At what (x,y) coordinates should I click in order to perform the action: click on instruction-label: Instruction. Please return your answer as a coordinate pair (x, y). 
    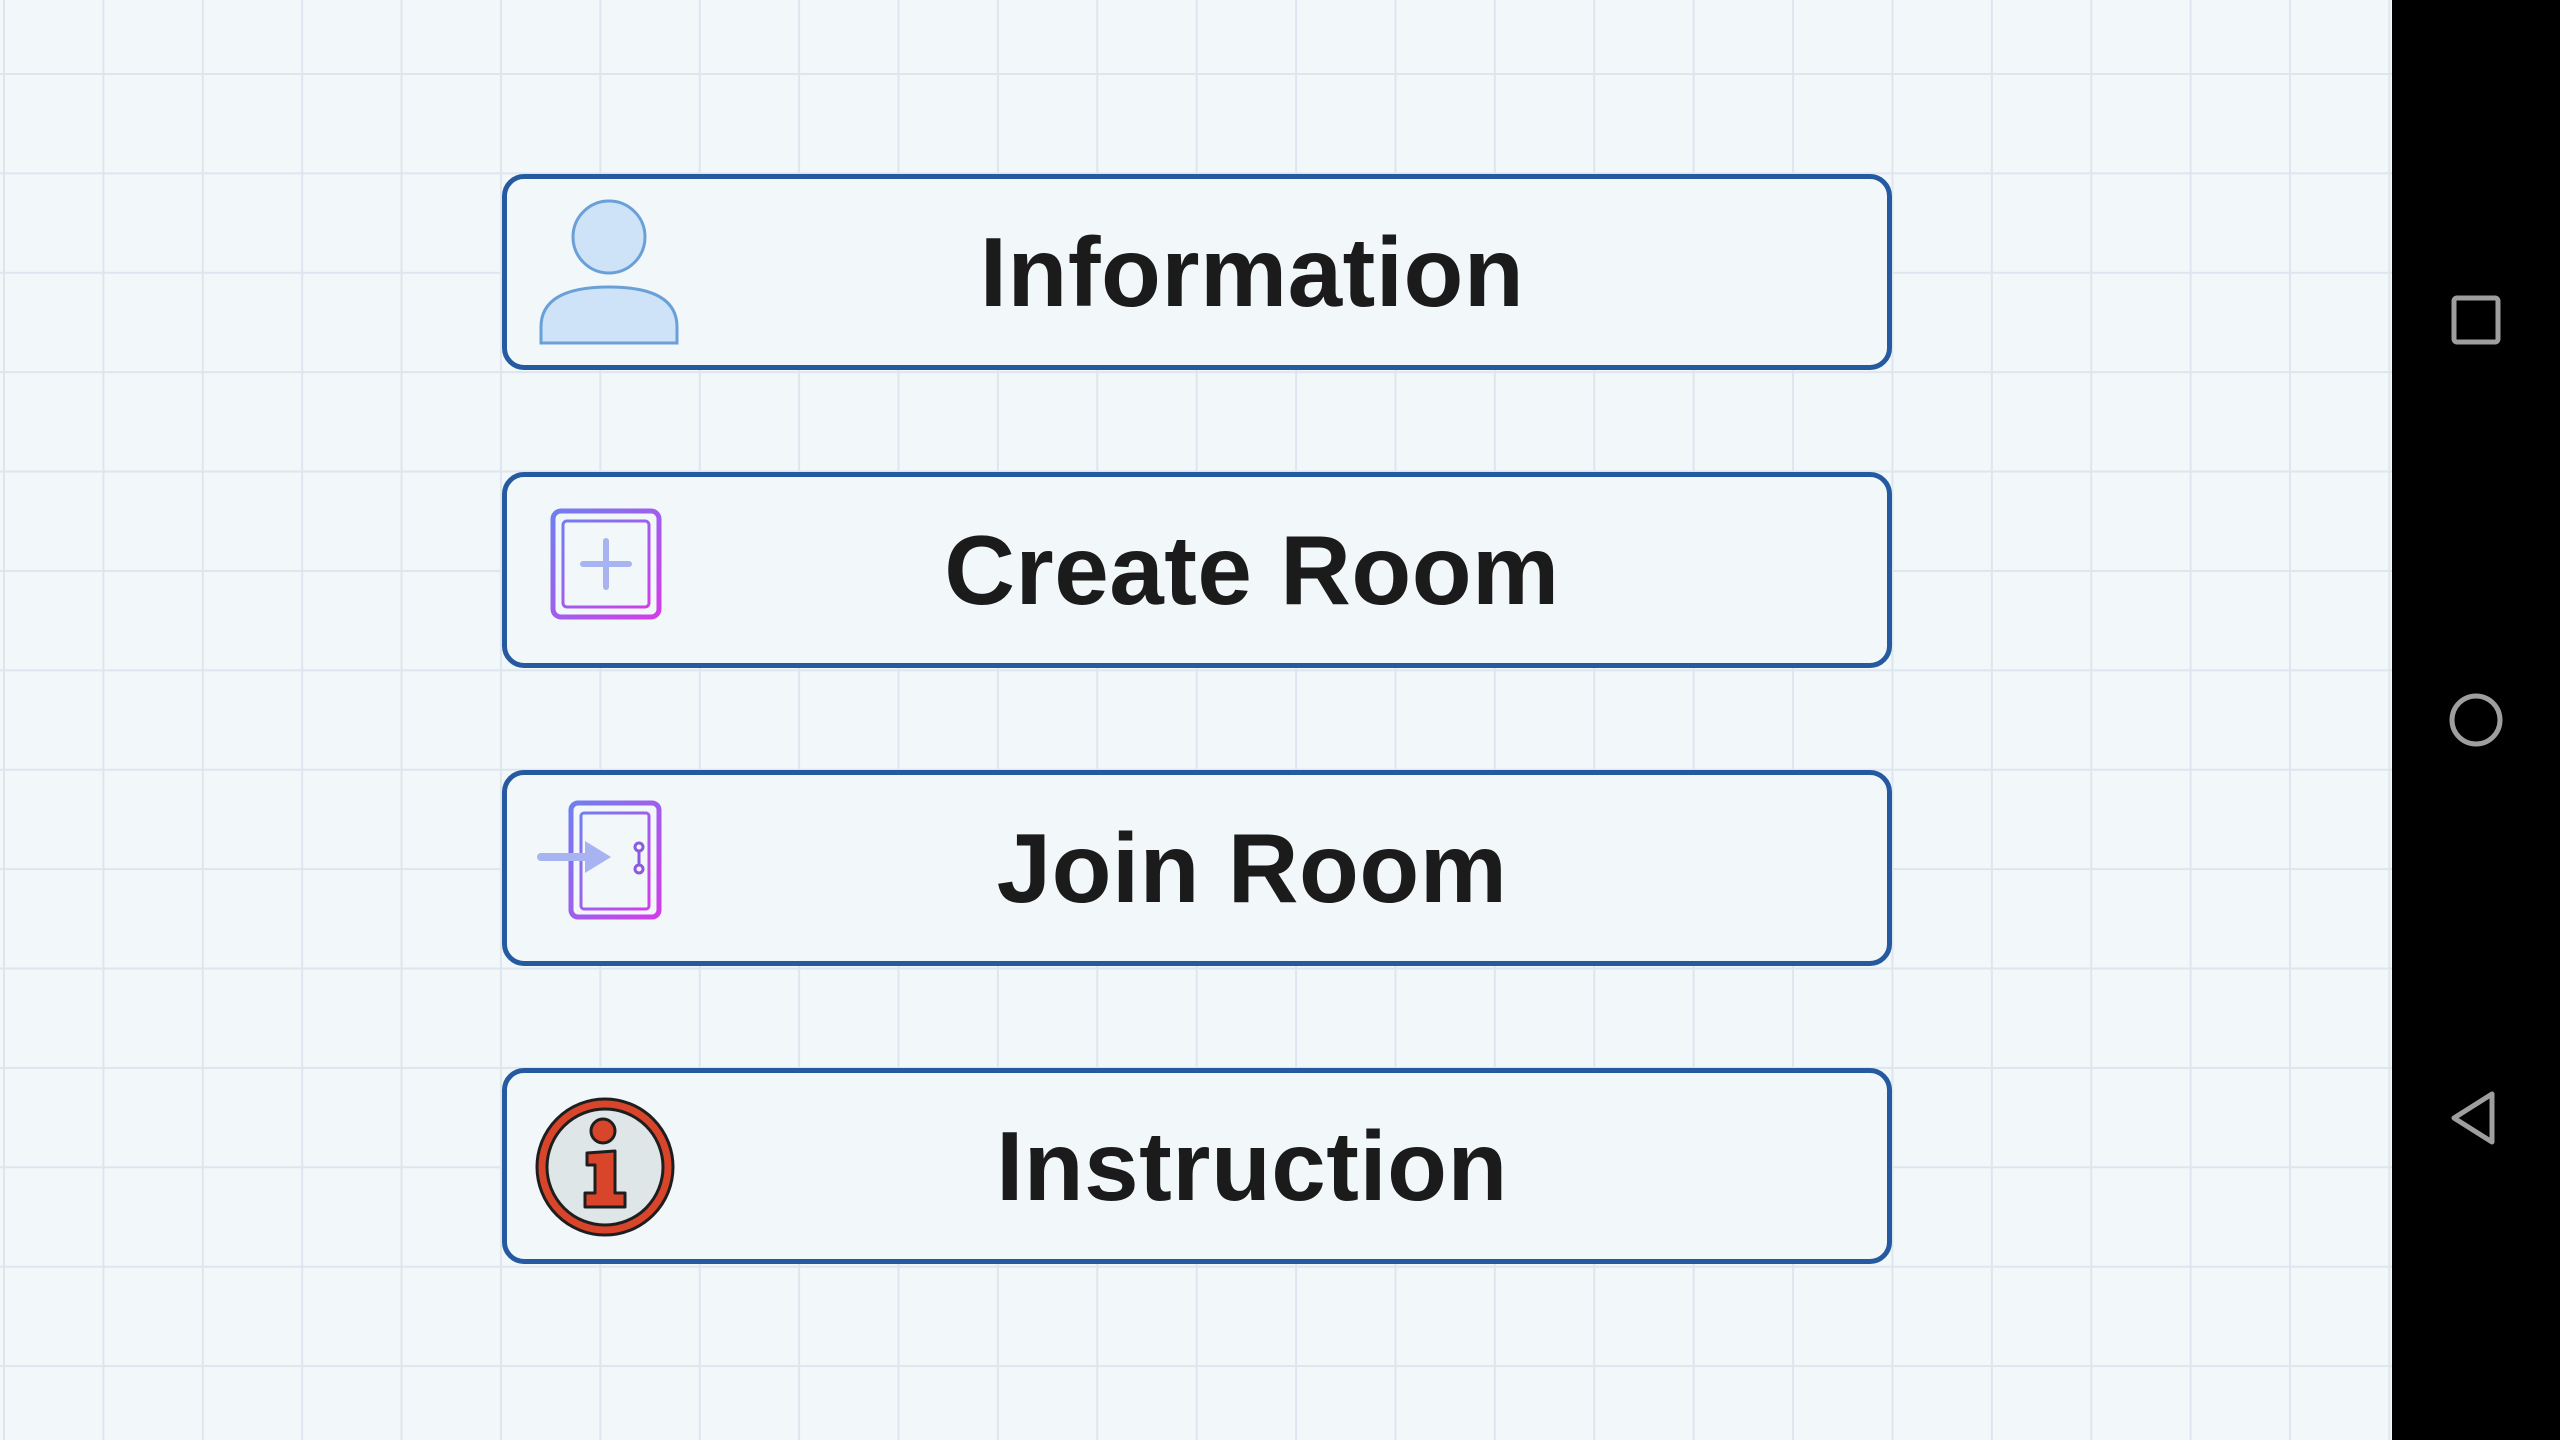
    Looking at the image, I should click on (1252, 1165).